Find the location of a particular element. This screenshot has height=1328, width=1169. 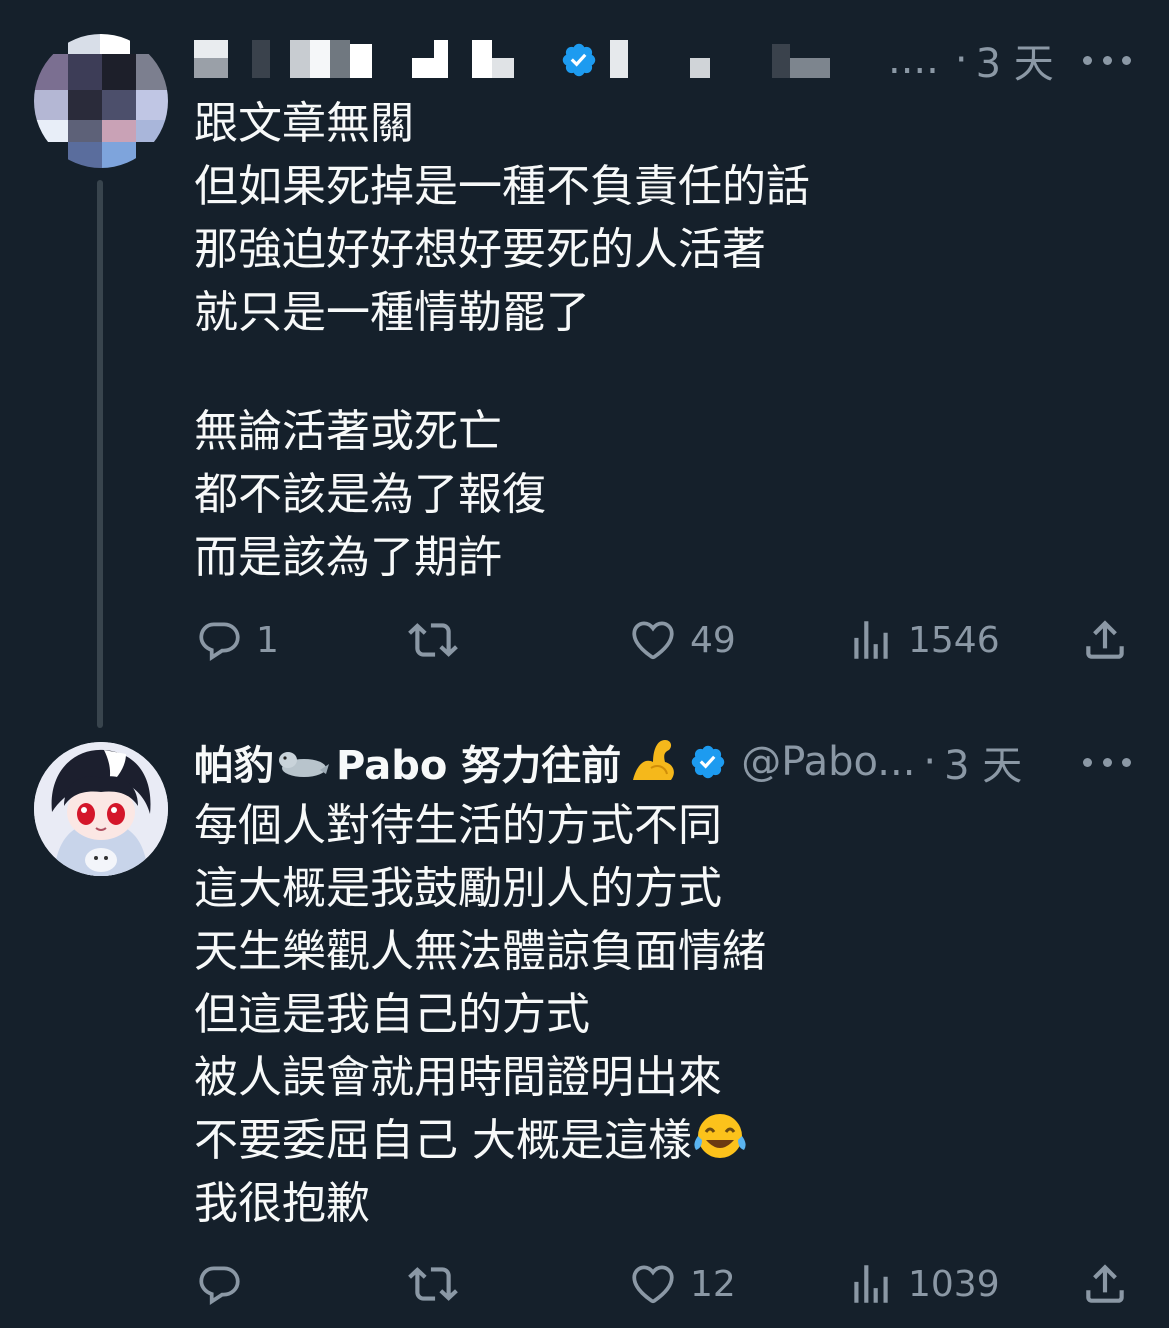

tweet-text-line: 這大概是我鼓勵別人的方式 is located at coordinates (458, 888).